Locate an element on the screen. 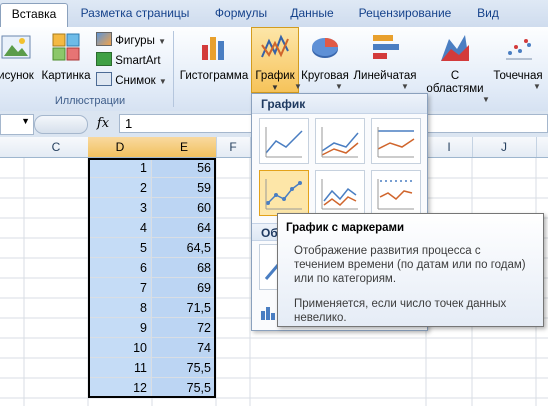  tooltip-line-1: Отображение развития процесса с is located at coordinates (387, 251).